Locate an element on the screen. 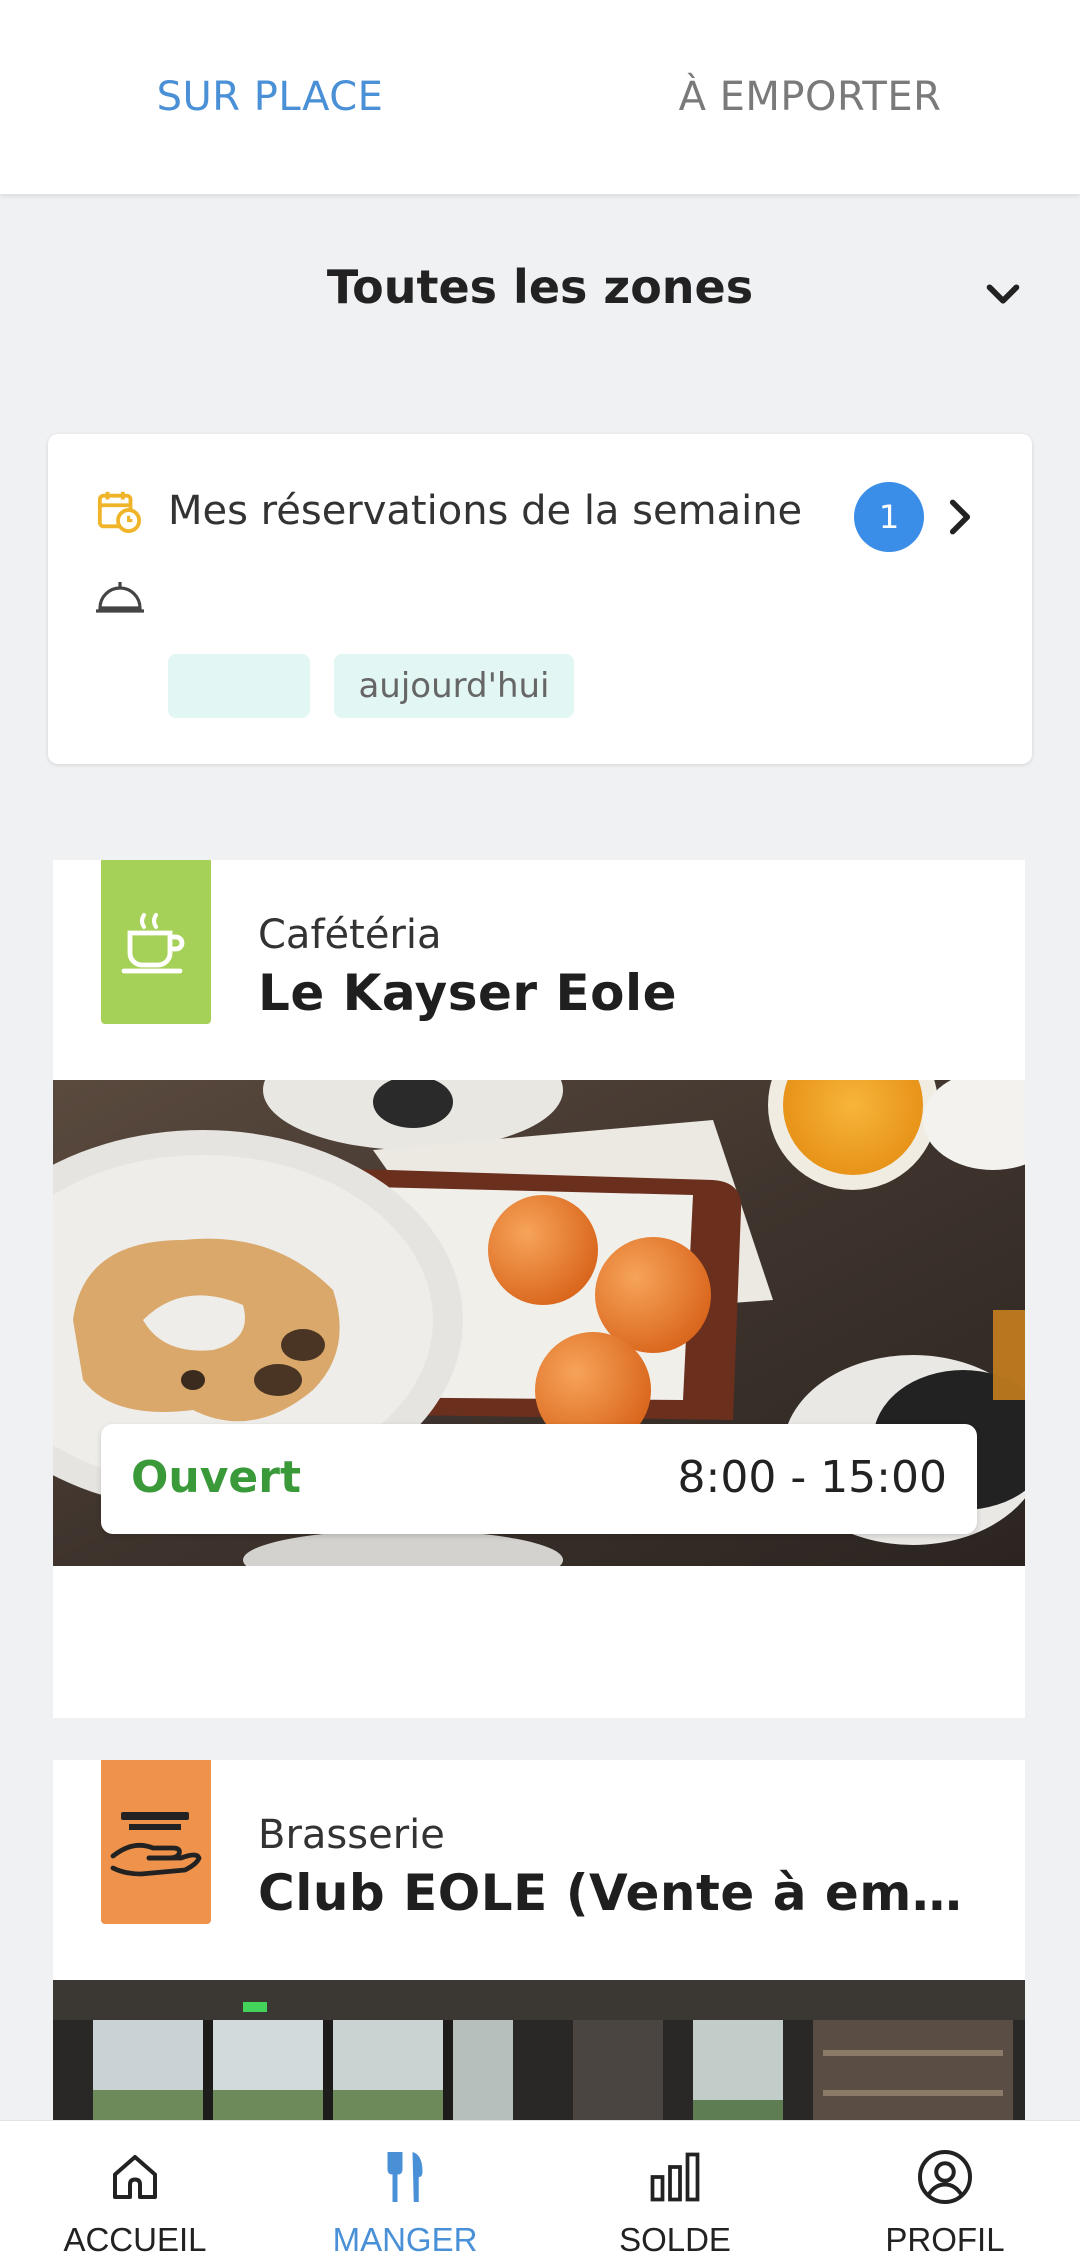 Image resolution: width=1080 pixels, height=2268 pixels. restaurant-name: Club EOLE (Vente à emporter) is located at coordinates (628, 1893).